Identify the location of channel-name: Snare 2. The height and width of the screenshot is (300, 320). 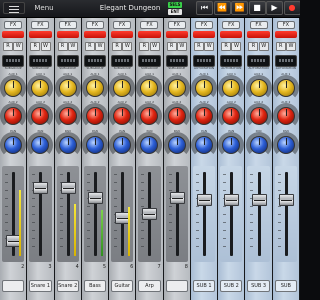
(67, 286).